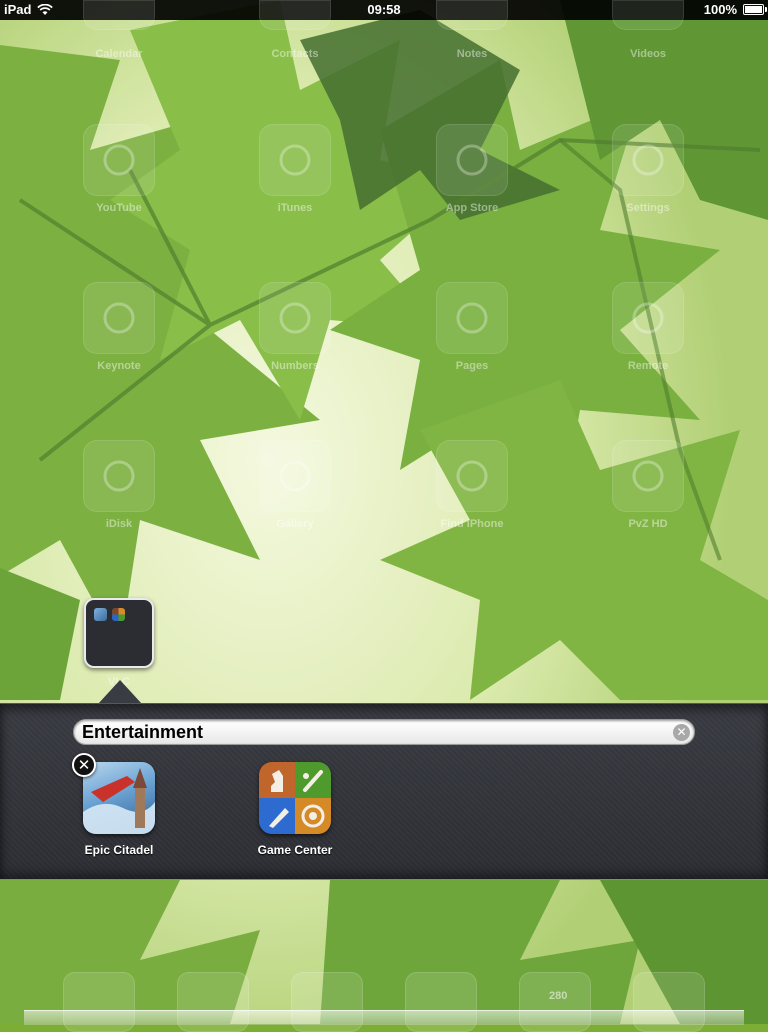 The height and width of the screenshot is (1032, 768). I want to click on app-itunes: iTunes, so click(295, 169).